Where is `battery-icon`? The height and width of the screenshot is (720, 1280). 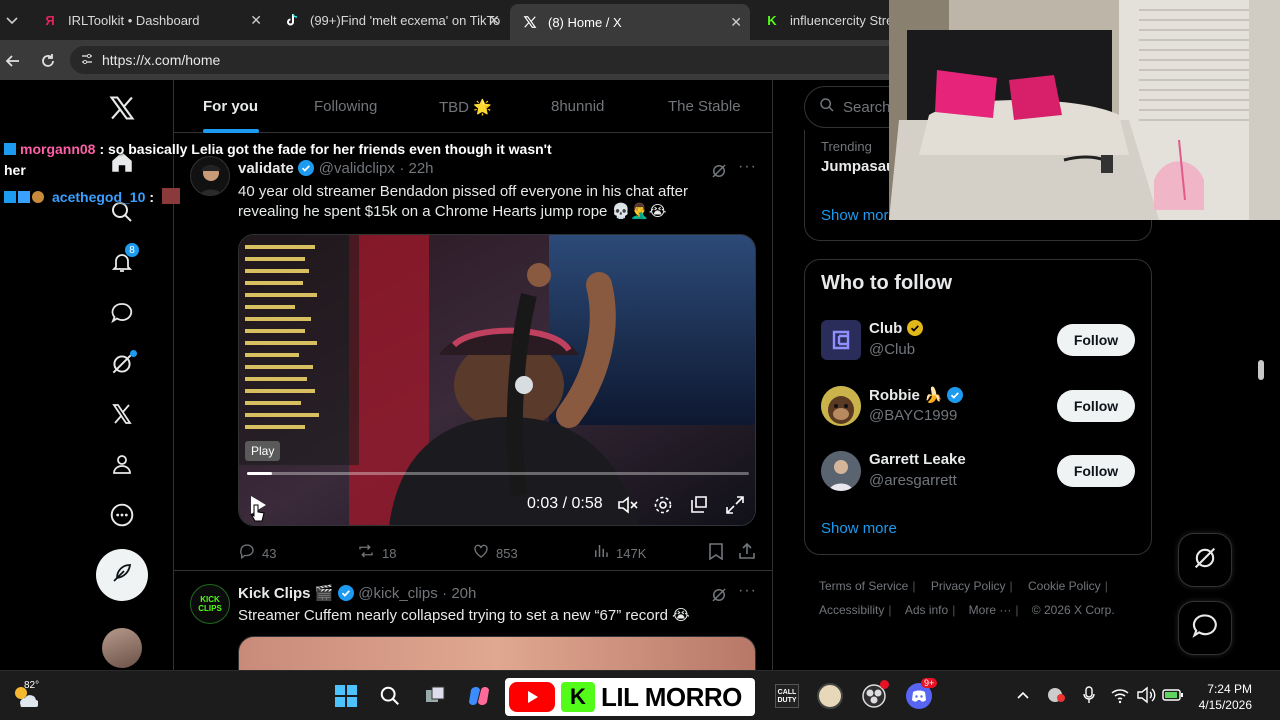 battery-icon is located at coordinates (1173, 697).